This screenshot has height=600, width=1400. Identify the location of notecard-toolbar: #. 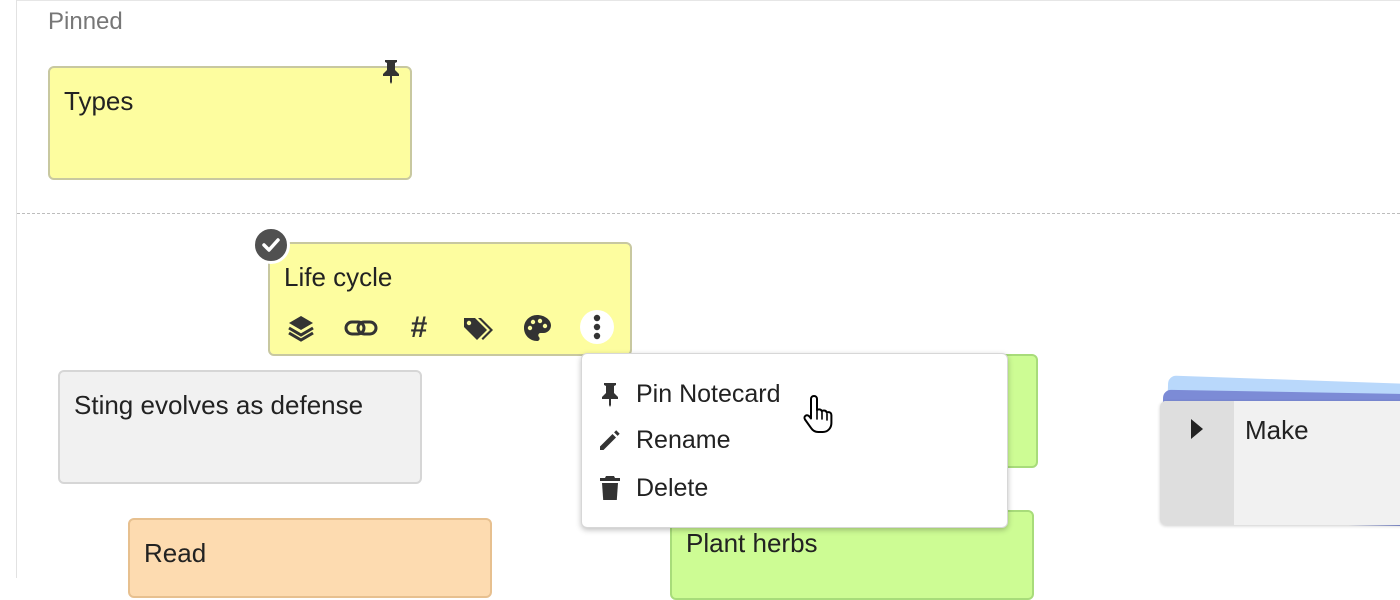
(454, 330).